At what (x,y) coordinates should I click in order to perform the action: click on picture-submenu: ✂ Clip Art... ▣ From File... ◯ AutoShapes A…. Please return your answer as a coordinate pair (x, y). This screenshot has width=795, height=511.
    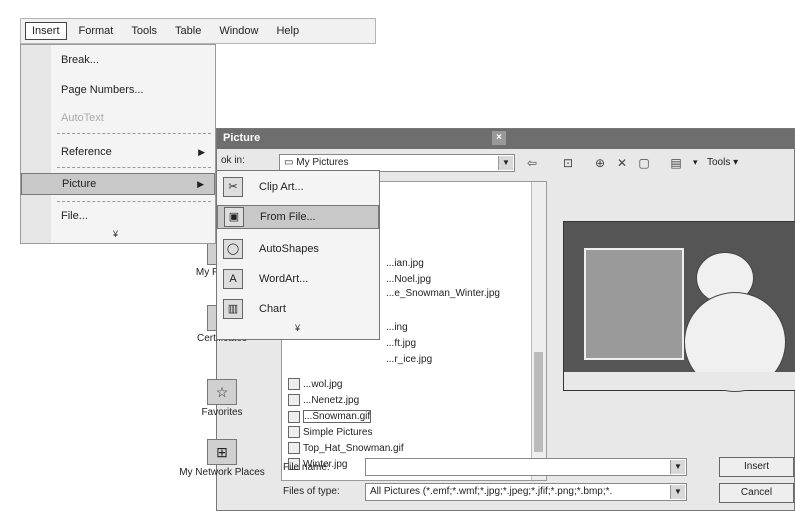
    Looking at the image, I should click on (298, 255).